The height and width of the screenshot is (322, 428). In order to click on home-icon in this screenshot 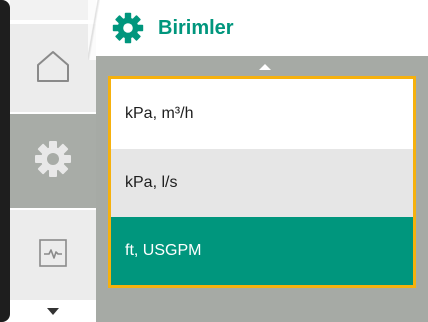, I will do `click(53, 68)`.